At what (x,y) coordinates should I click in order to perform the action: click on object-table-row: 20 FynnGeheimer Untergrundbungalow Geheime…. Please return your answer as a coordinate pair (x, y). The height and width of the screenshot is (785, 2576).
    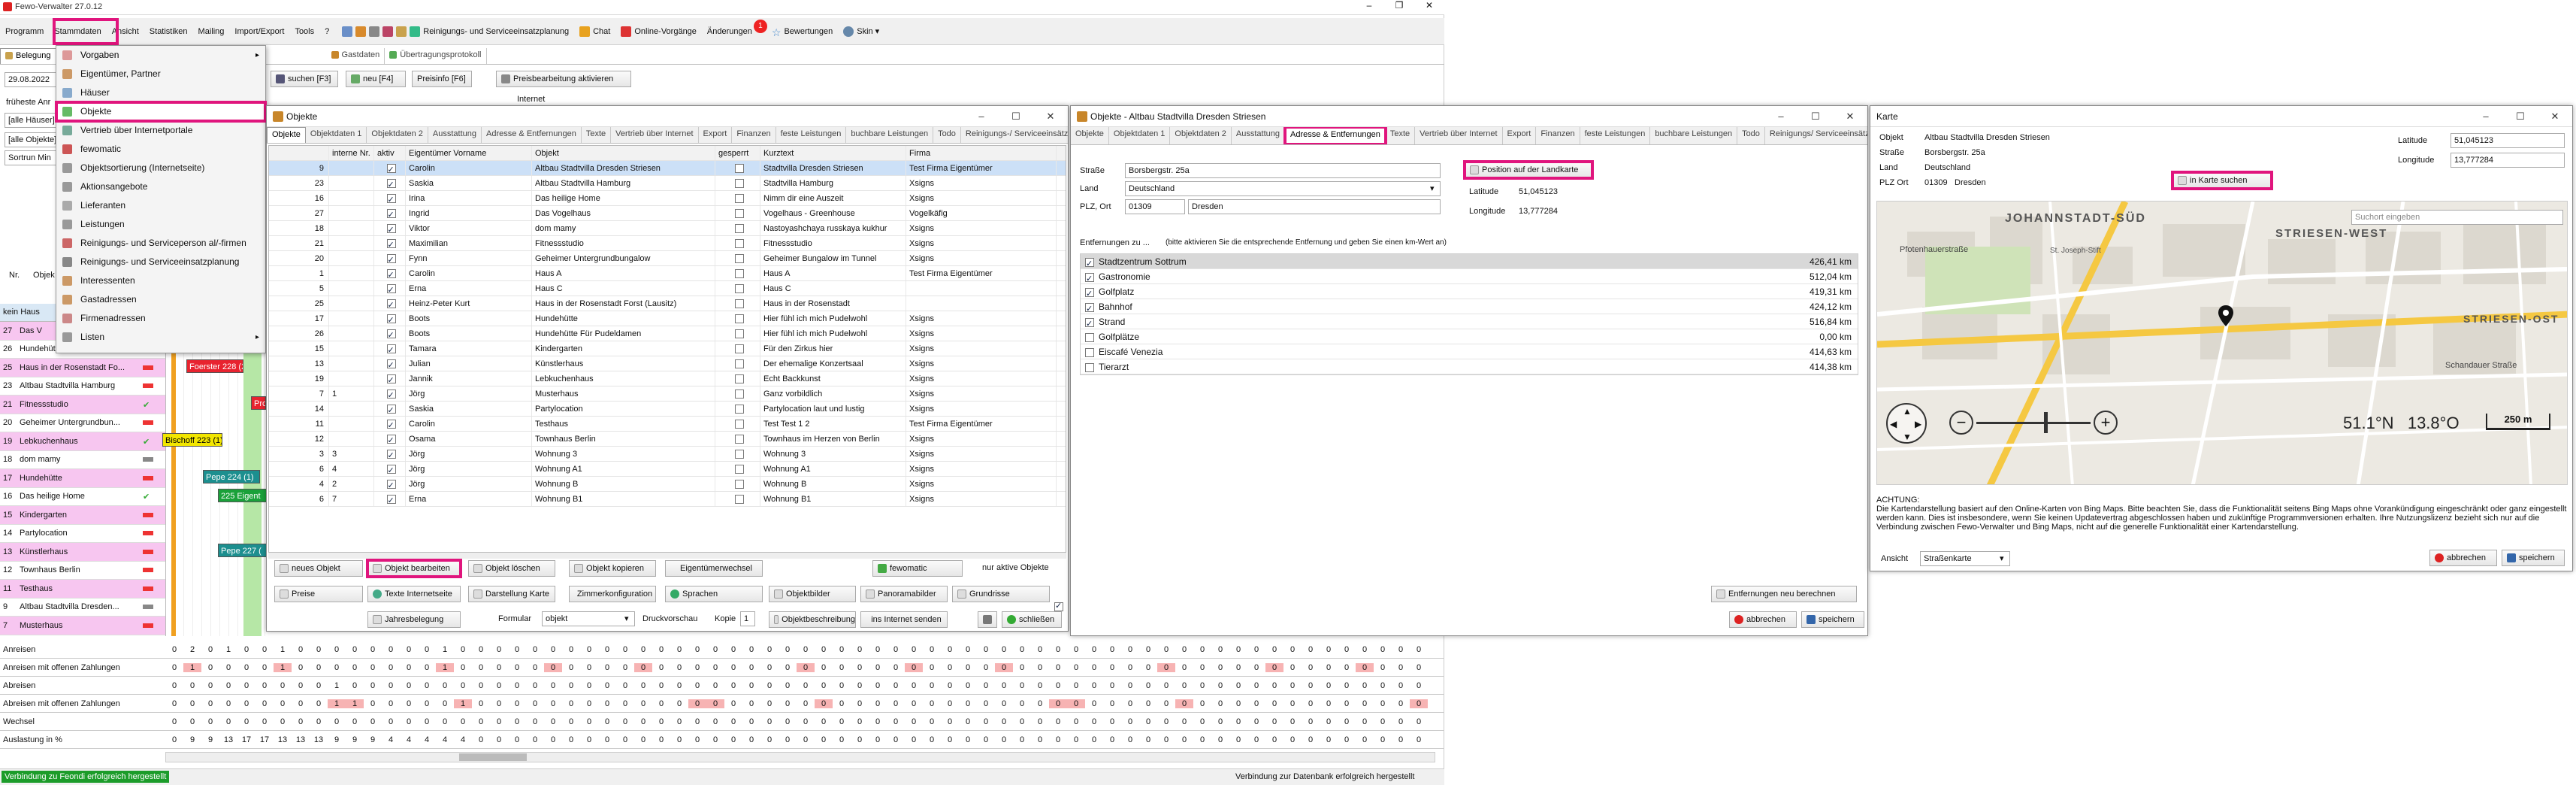
    Looking at the image, I should click on (667, 258).